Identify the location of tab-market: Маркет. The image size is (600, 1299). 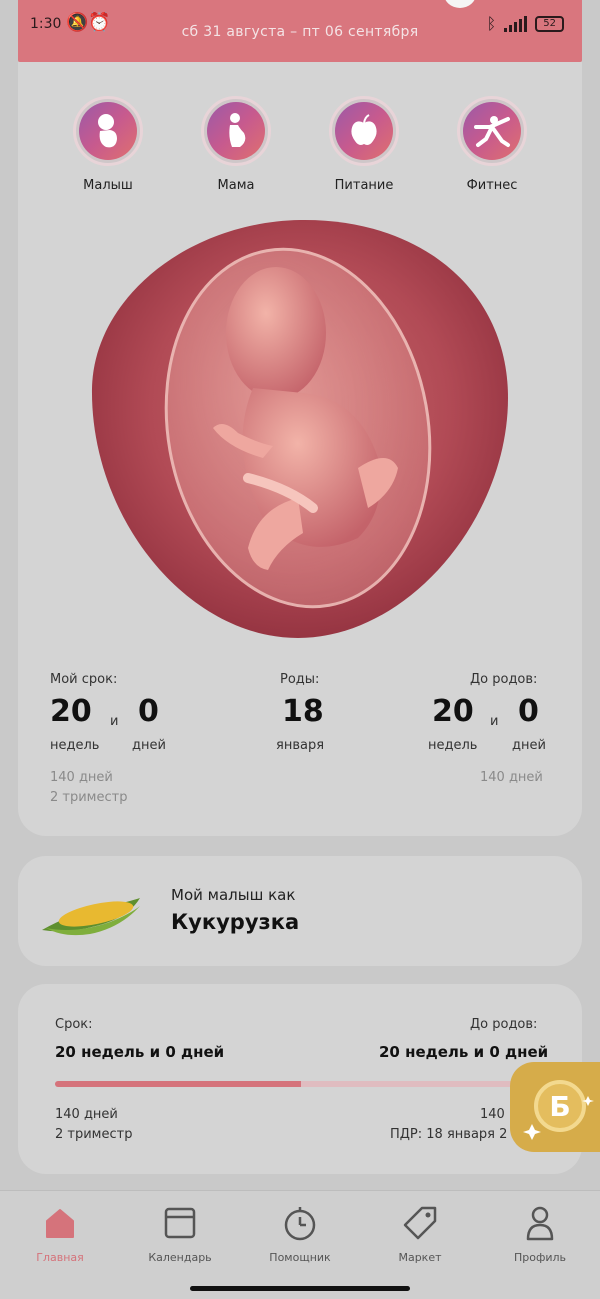
(420, 1234).